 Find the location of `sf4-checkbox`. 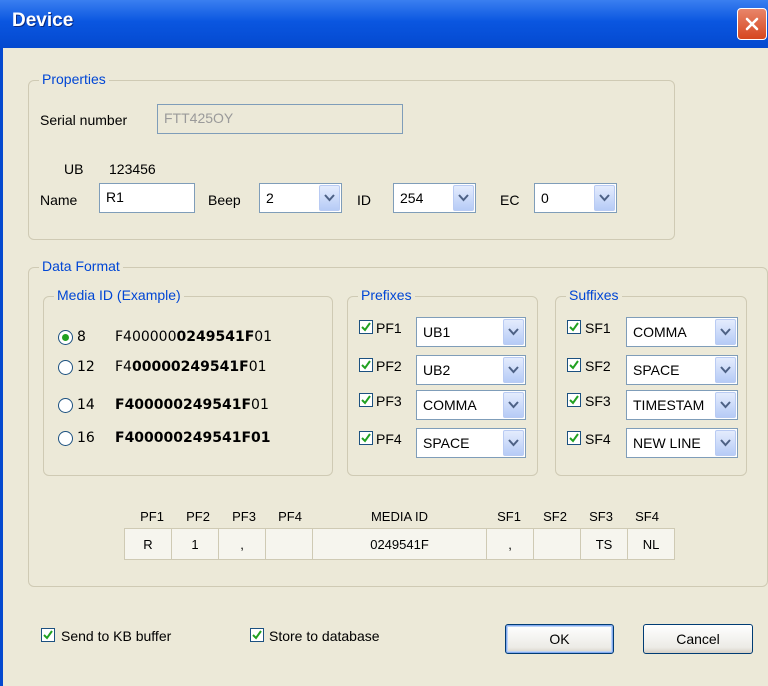

sf4-checkbox is located at coordinates (574, 438).